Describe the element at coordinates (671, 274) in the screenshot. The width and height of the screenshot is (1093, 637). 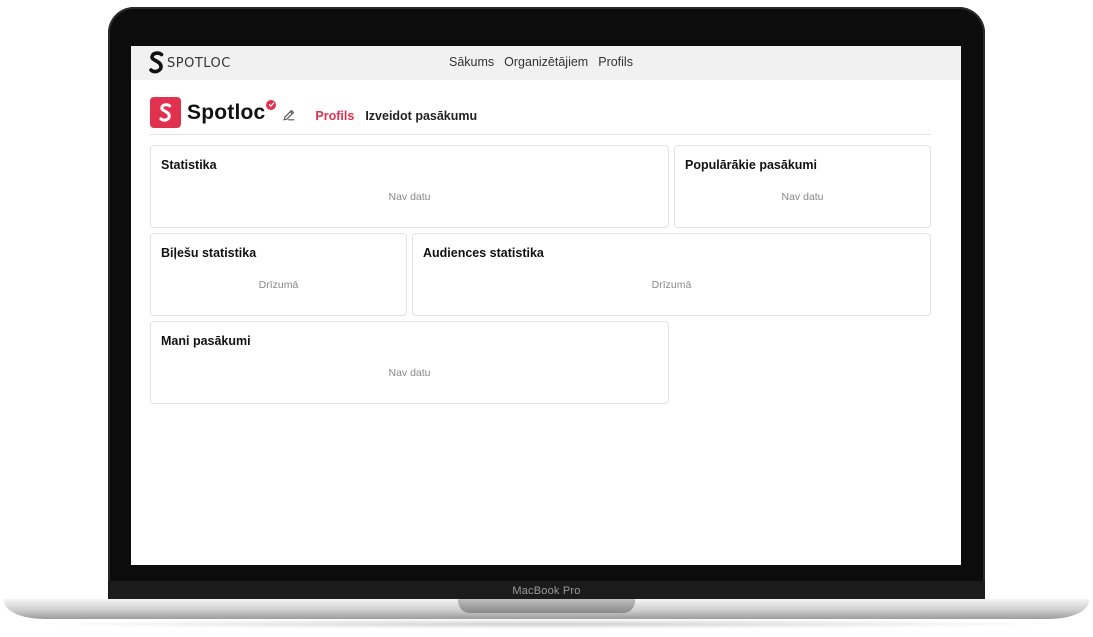
I see `card-audiences-statistika: Audiences statistika Drīzumā` at that location.